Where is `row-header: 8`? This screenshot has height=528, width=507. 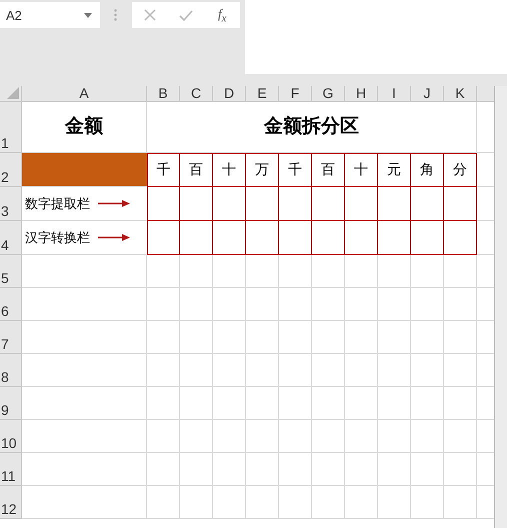
row-header: 8 is located at coordinates (11, 370).